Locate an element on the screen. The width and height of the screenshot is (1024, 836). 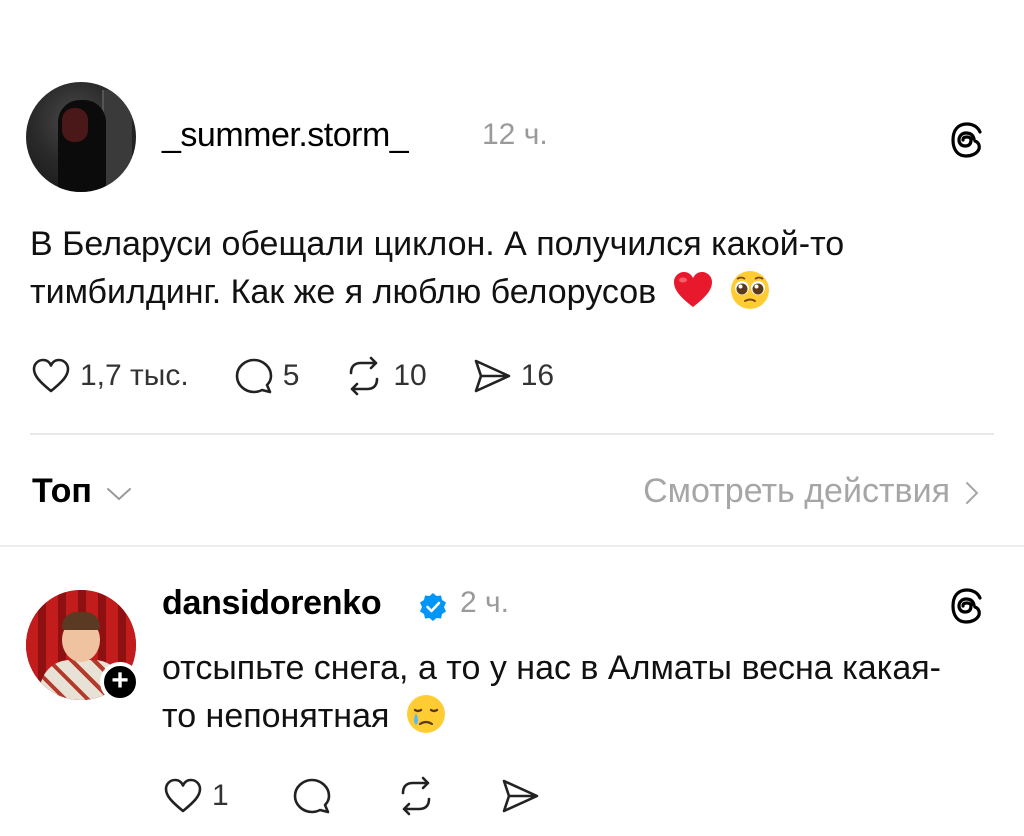
like-button: 1,7 тыс. is located at coordinates (109, 376).